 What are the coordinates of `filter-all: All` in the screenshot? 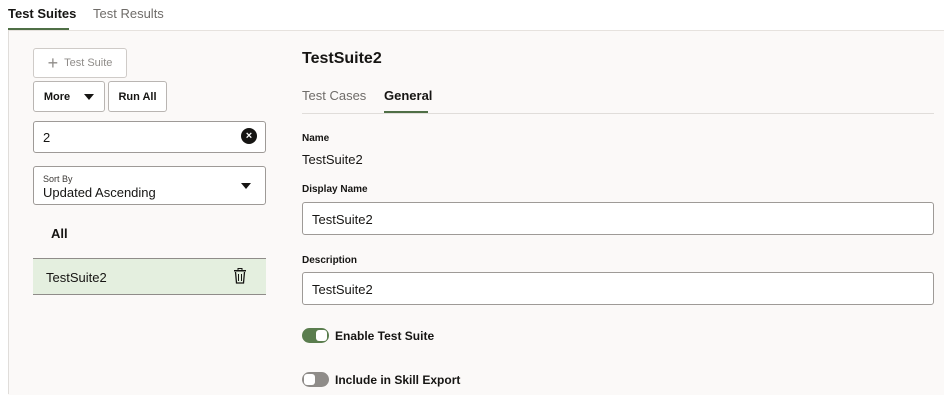 It's located at (59, 233).